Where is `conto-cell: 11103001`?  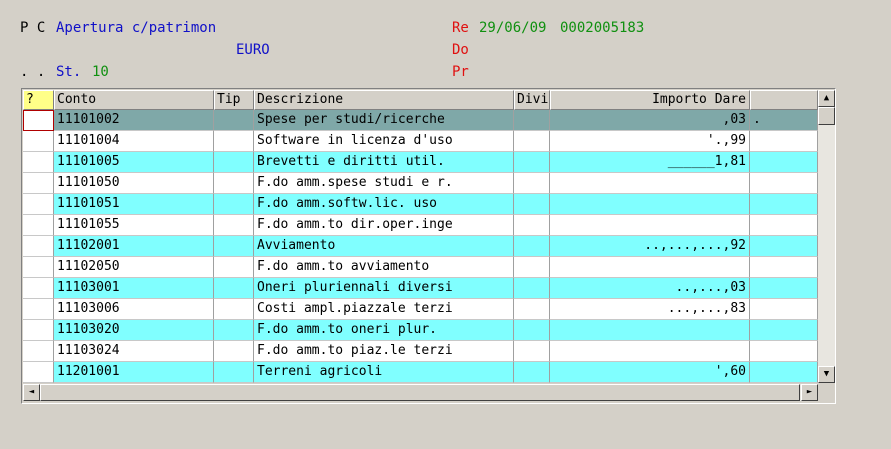
conto-cell: 11103001 is located at coordinates (134, 288).